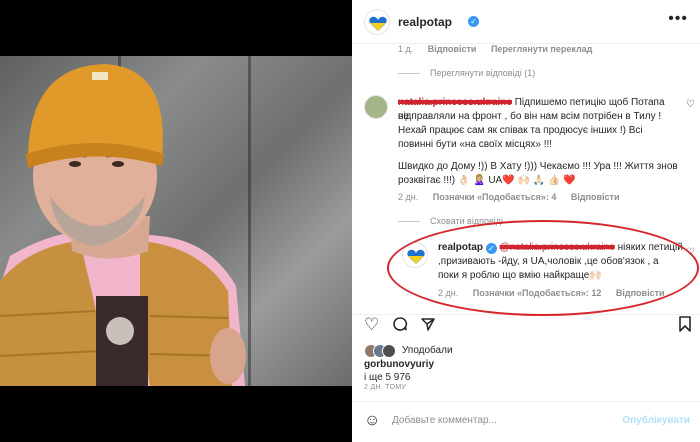 The height and width of the screenshot is (442, 700). What do you see at coordinates (389, 351) in the screenshot?
I see `avatar` at bounding box center [389, 351].